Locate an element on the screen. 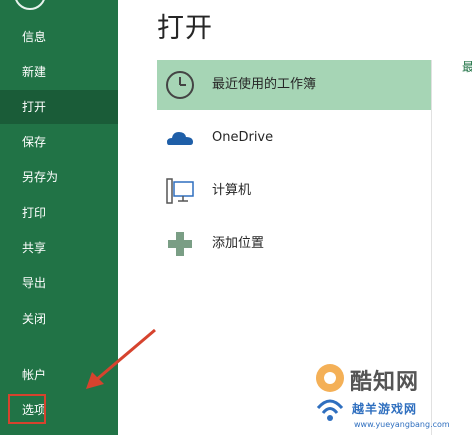 This screenshot has width=472, height=435. watermark-url: www.yueyangbang.com is located at coordinates (402, 424).